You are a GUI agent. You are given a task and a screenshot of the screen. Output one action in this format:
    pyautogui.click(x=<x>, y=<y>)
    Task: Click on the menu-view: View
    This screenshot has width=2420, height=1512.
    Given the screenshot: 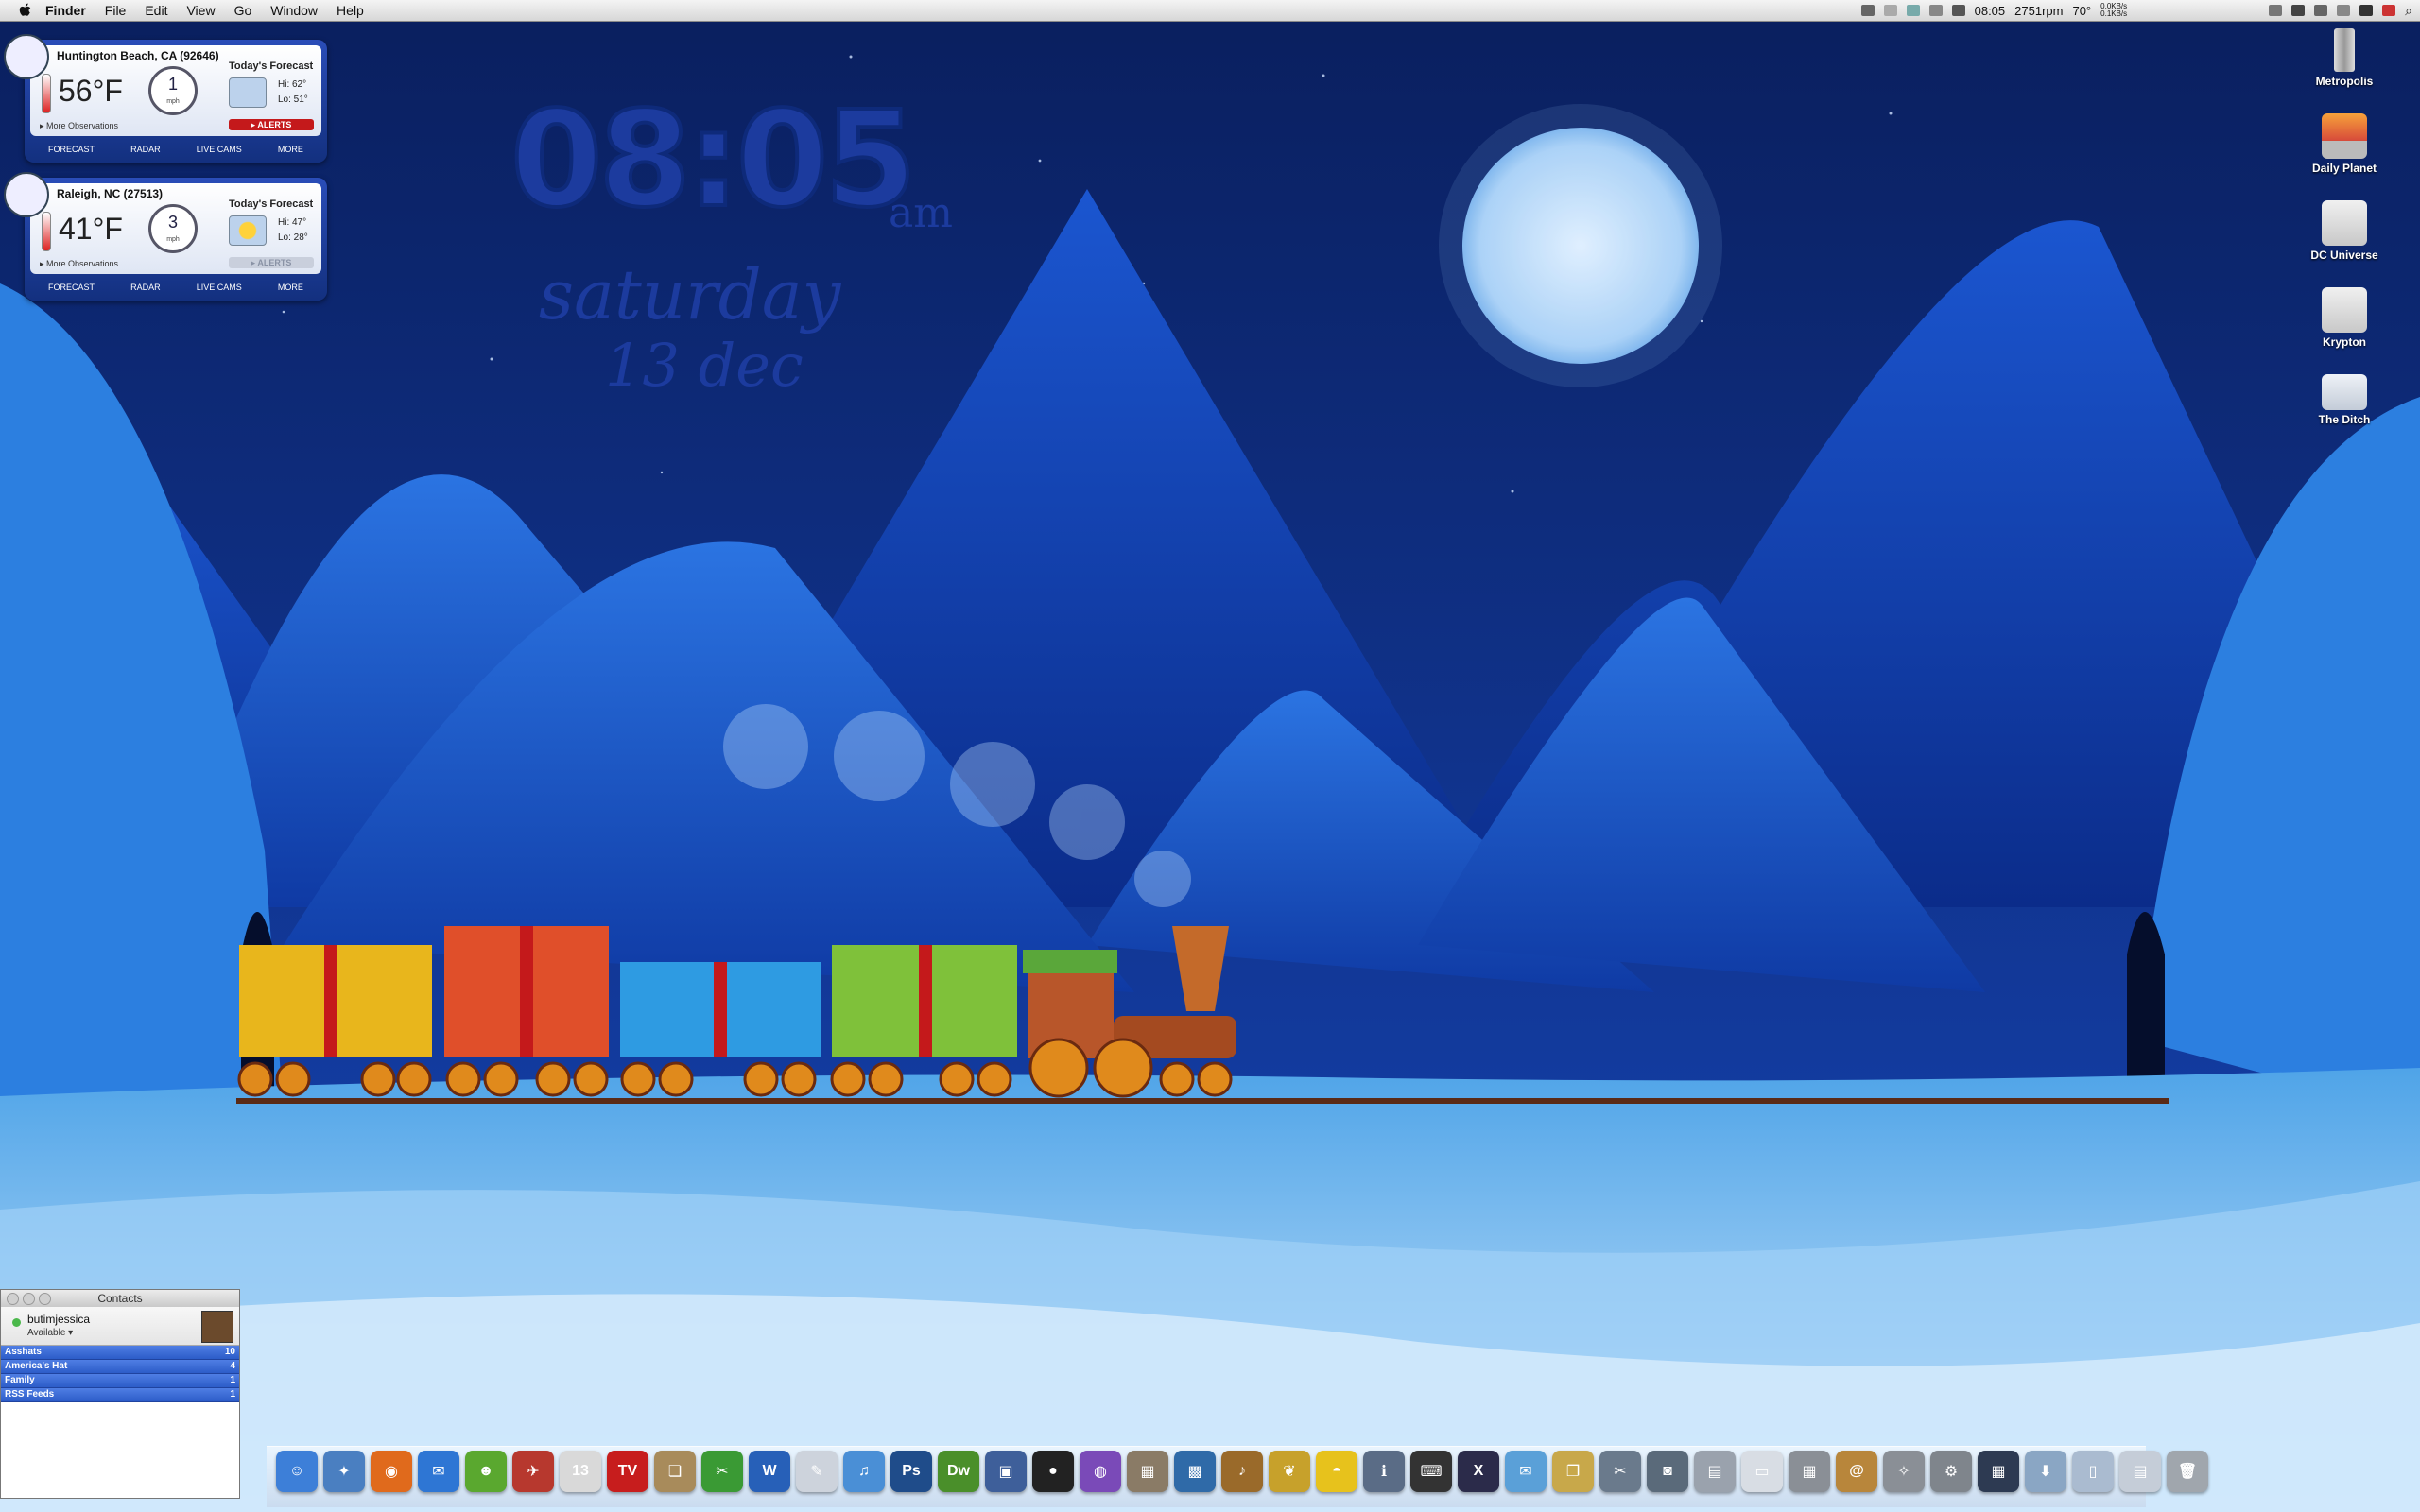 What is the action you would take?
    pyautogui.click(x=201, y=10)
    